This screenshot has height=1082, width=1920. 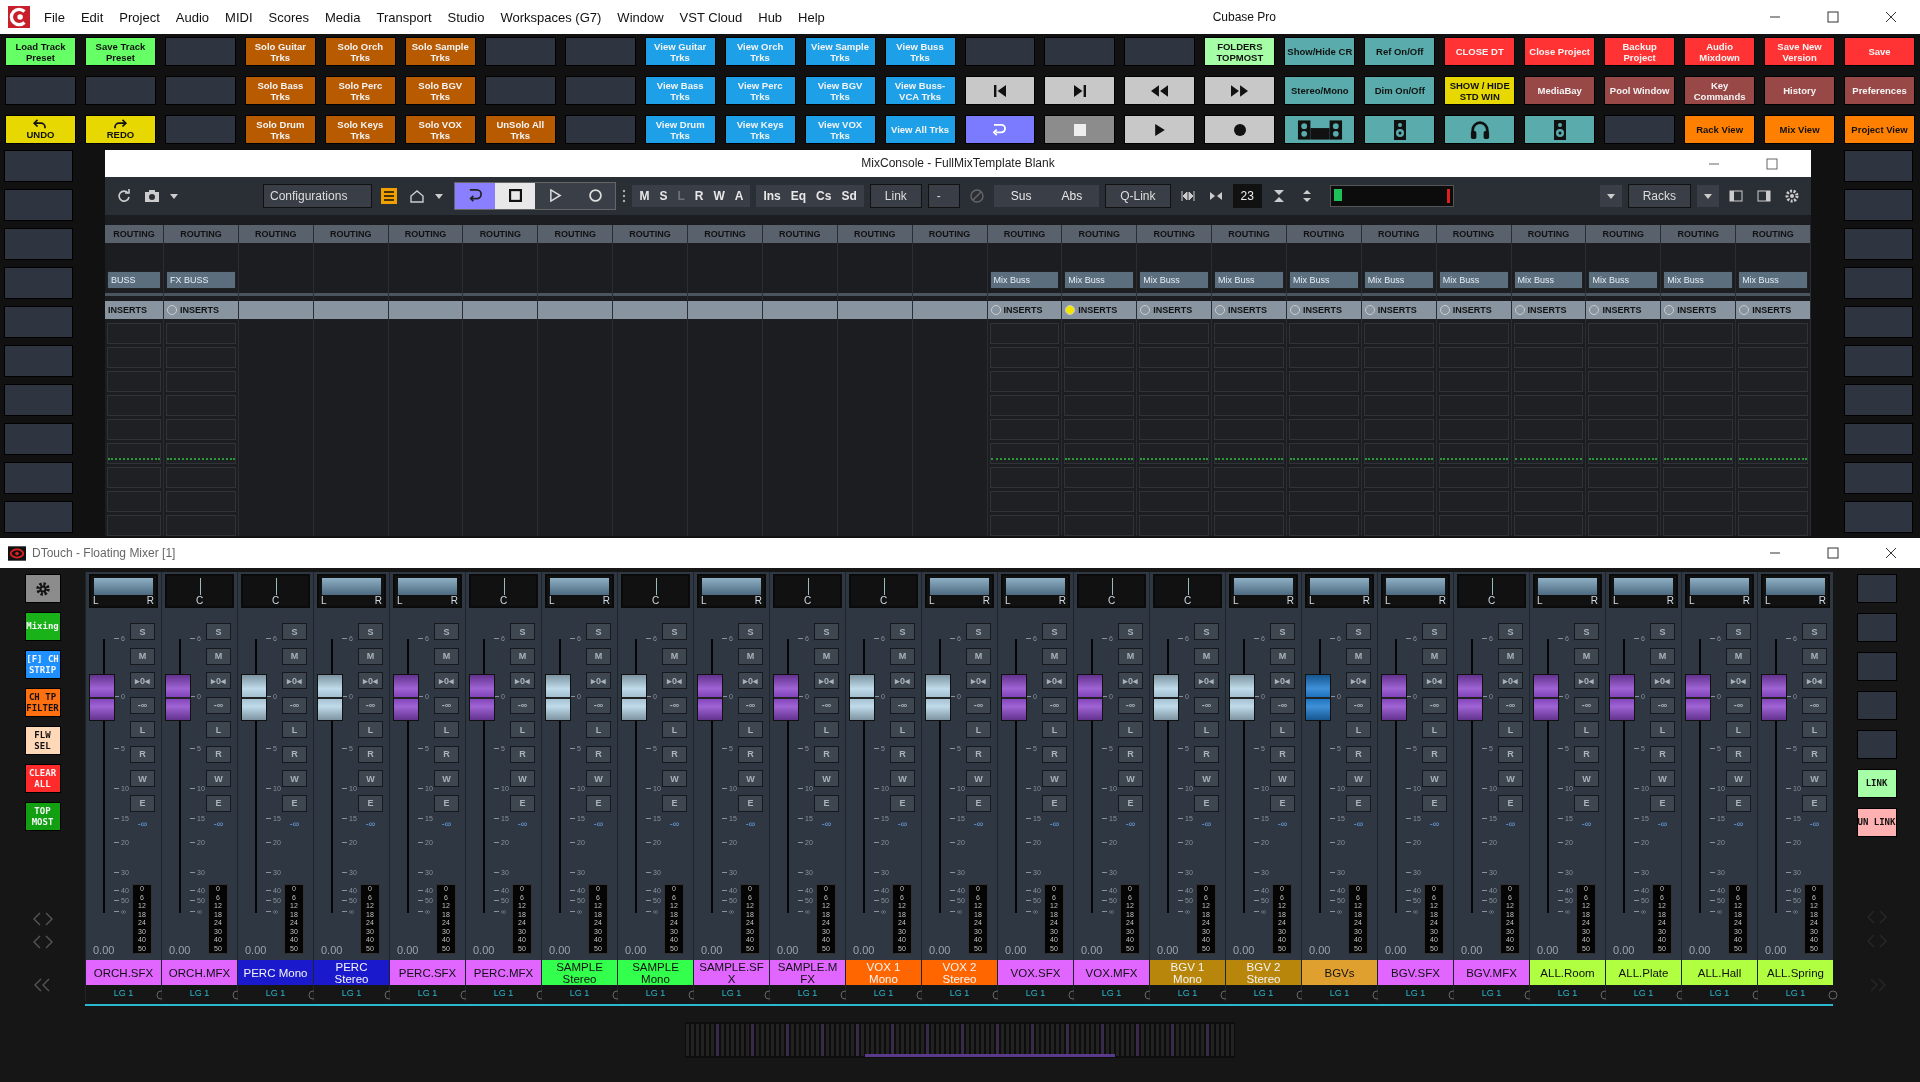 What do you see at coordinates (920, 129) in the screenshot?
I see `pad-button: View All Trks` at bounding box center [920, 129].